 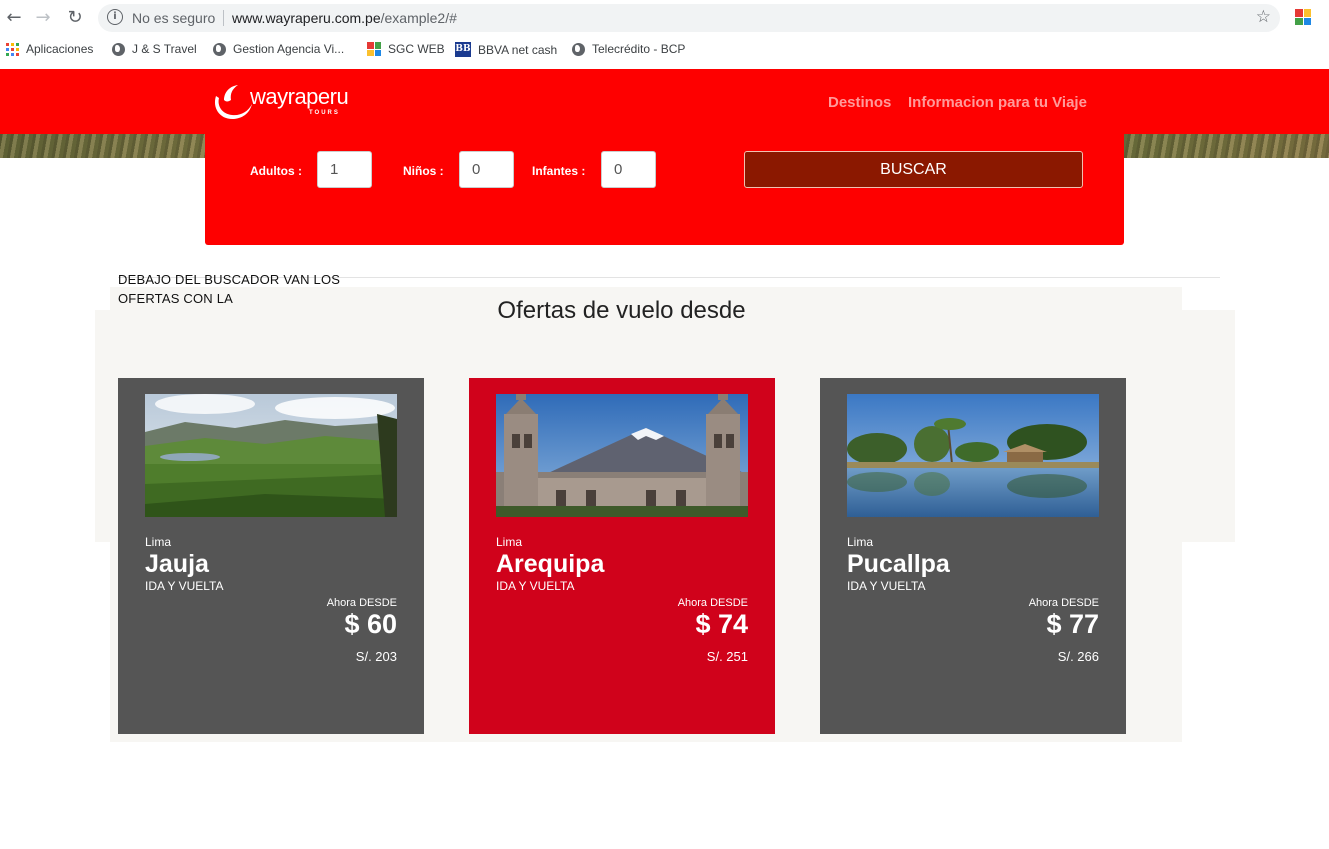 What do you see at coordinates (518, 49) in the screenshot?
I see `bookmark-label: BBVA net cash` at bounding box center [518, 49].